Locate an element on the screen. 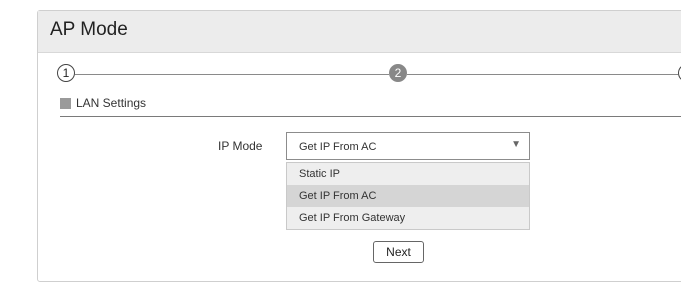  next-button: Next is located at coordinates (398, 252).